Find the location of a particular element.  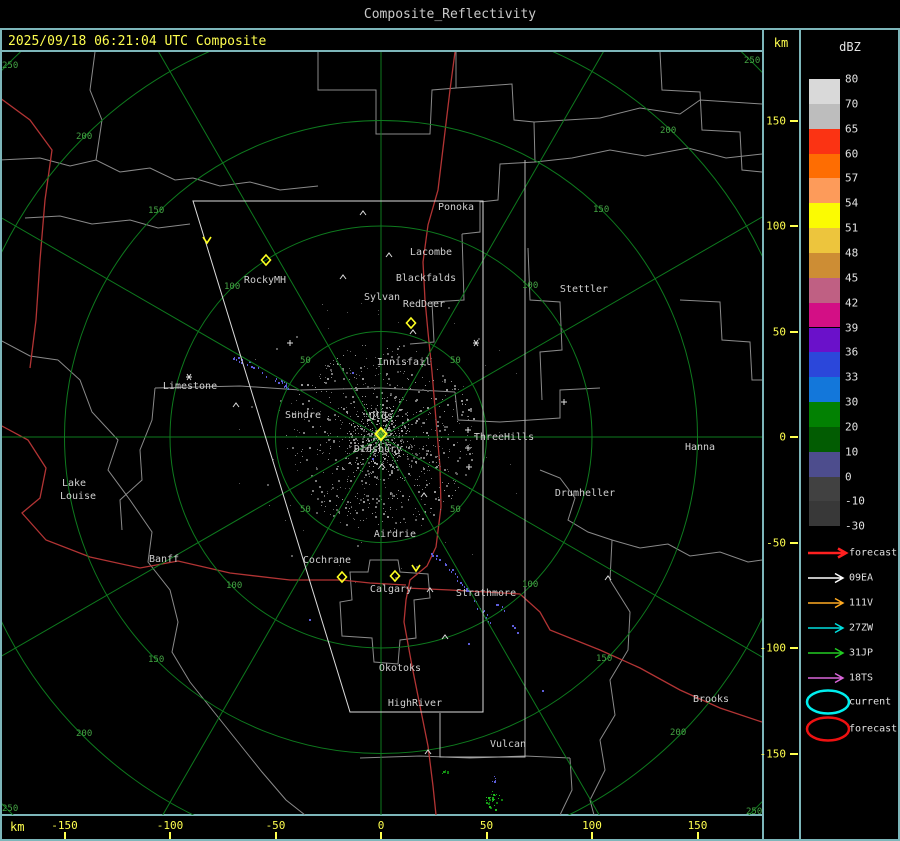

right-axis-tick-label: -150 is located at coordinates (773, 753).